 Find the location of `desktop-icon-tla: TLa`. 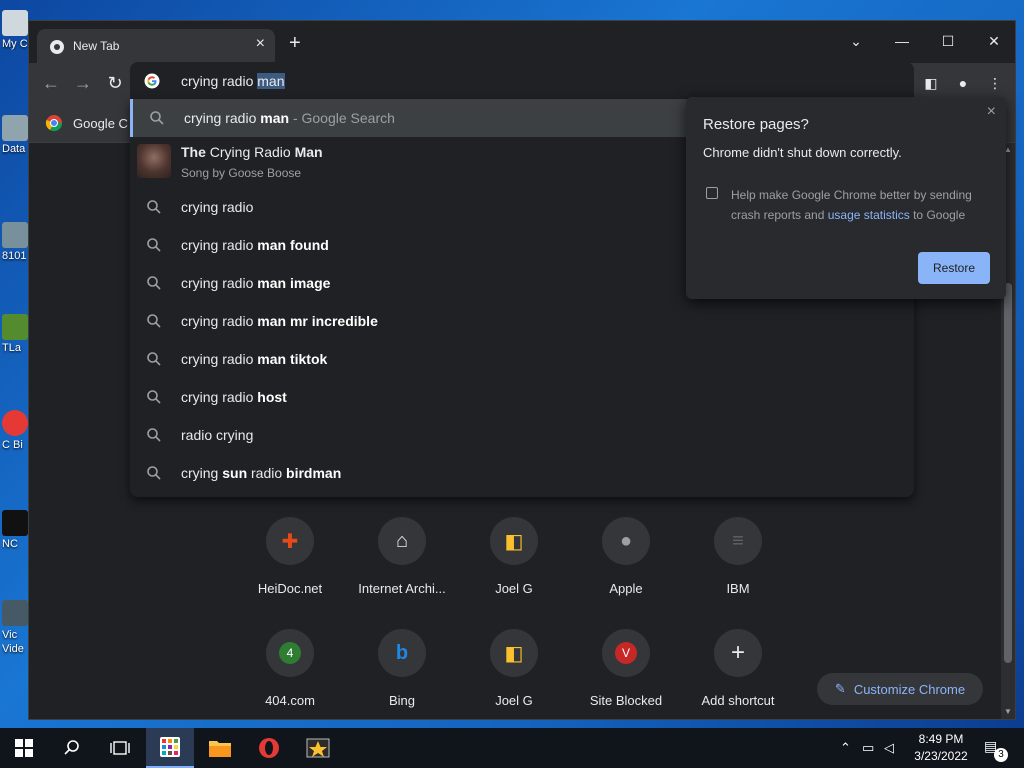

desktop-icon-tla: TLa is located at coordinates (16, 334).